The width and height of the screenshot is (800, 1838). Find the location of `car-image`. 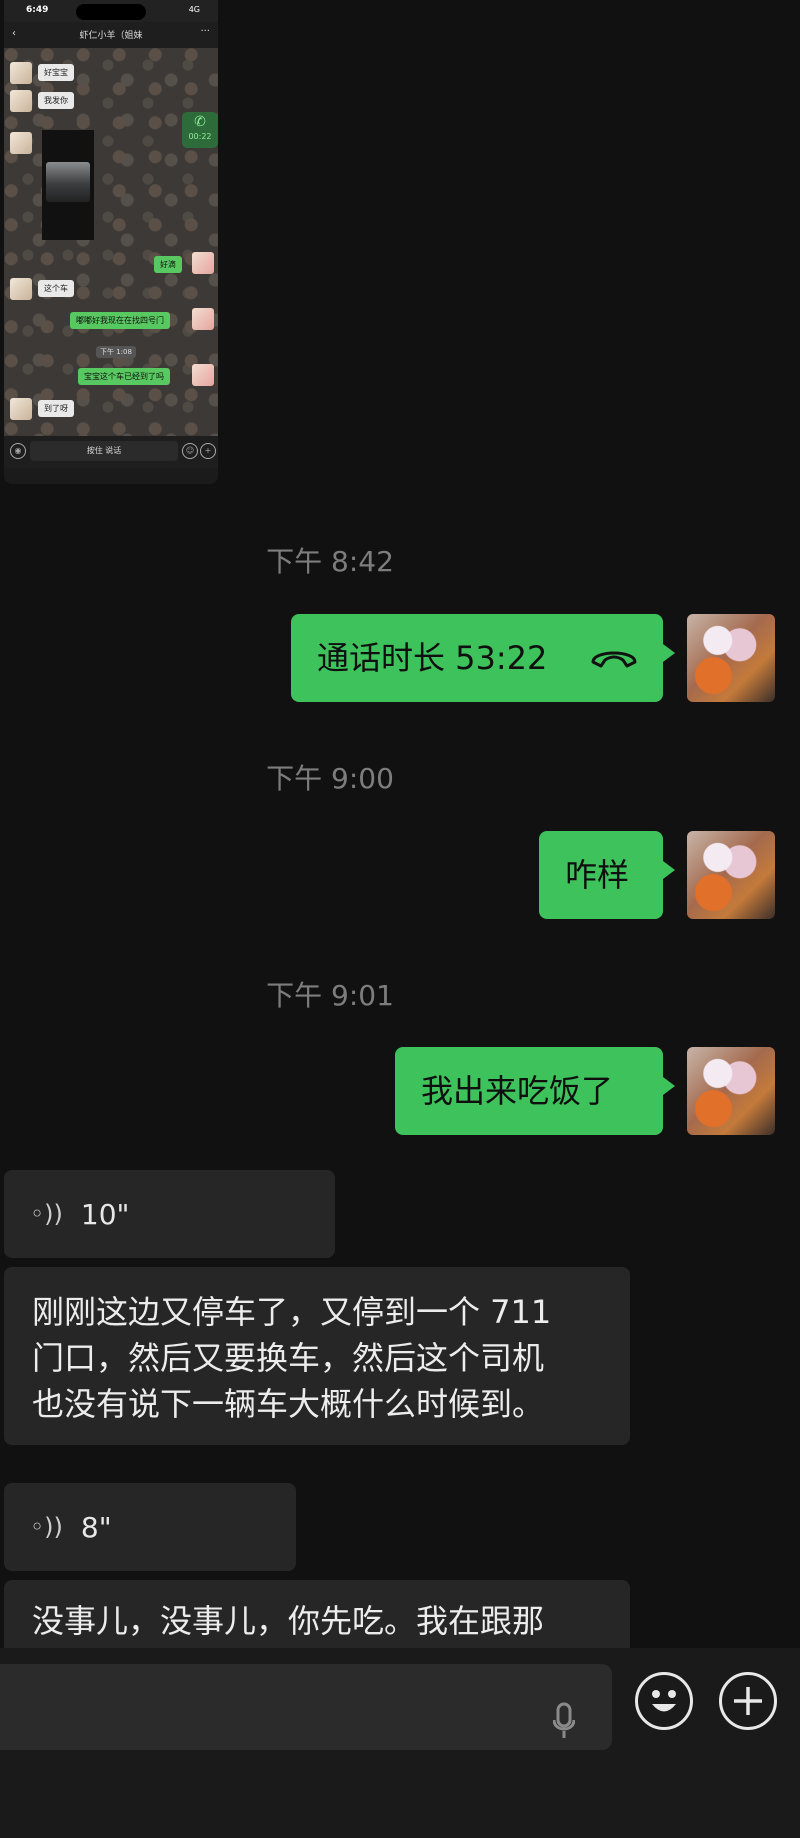

car-image is located at coordinates (68, 182).